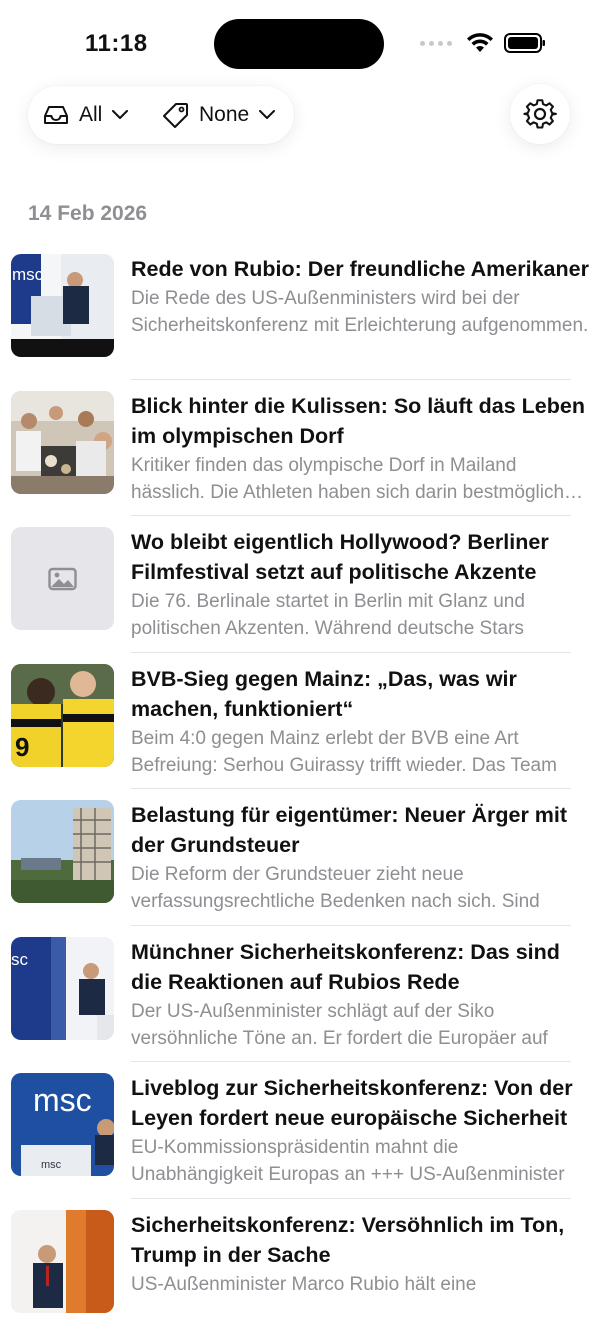  I want to click on article-thumbnail: msc msc, so click(62, 1124).